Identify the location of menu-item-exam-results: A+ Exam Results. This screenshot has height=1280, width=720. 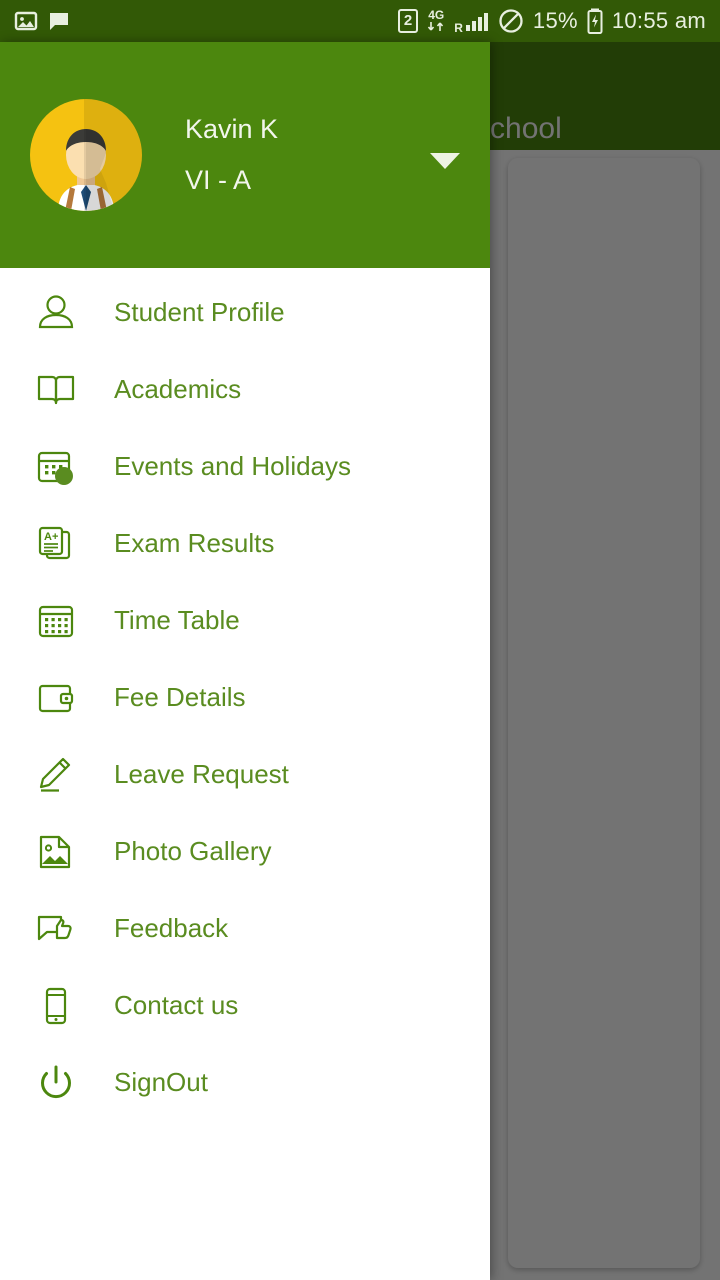
(245, 543).